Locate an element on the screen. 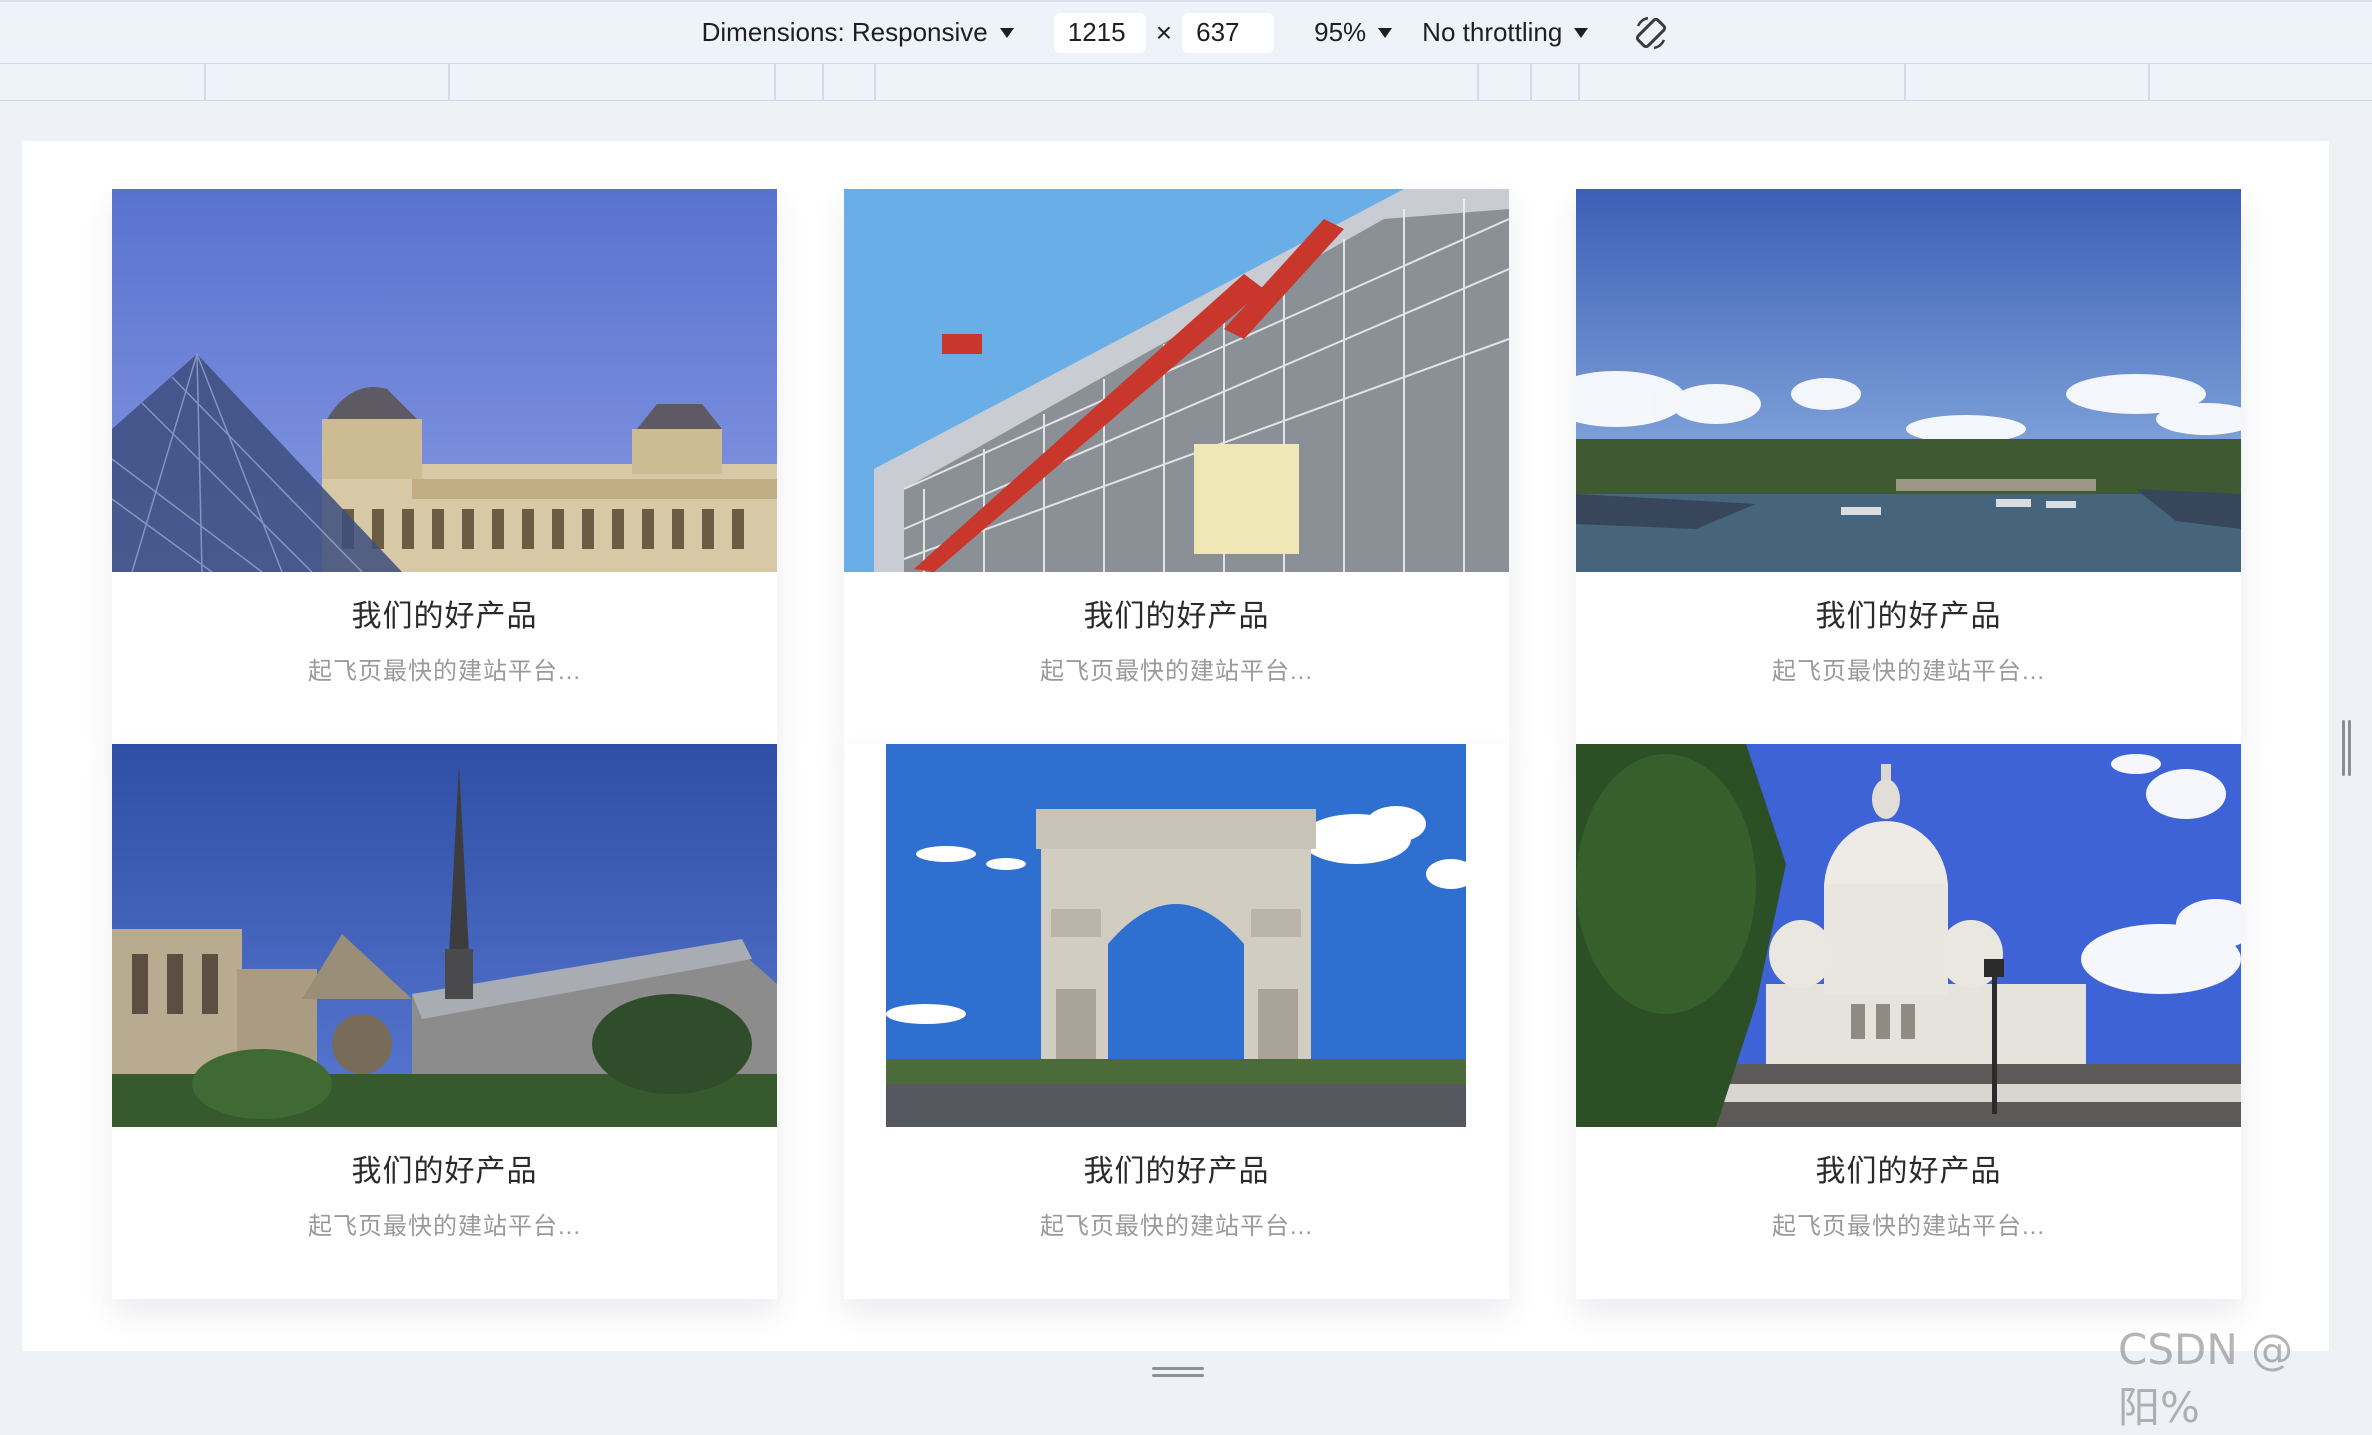 The image size is (2372, 1435). seine-photo is located at coordinates (1908, 380).